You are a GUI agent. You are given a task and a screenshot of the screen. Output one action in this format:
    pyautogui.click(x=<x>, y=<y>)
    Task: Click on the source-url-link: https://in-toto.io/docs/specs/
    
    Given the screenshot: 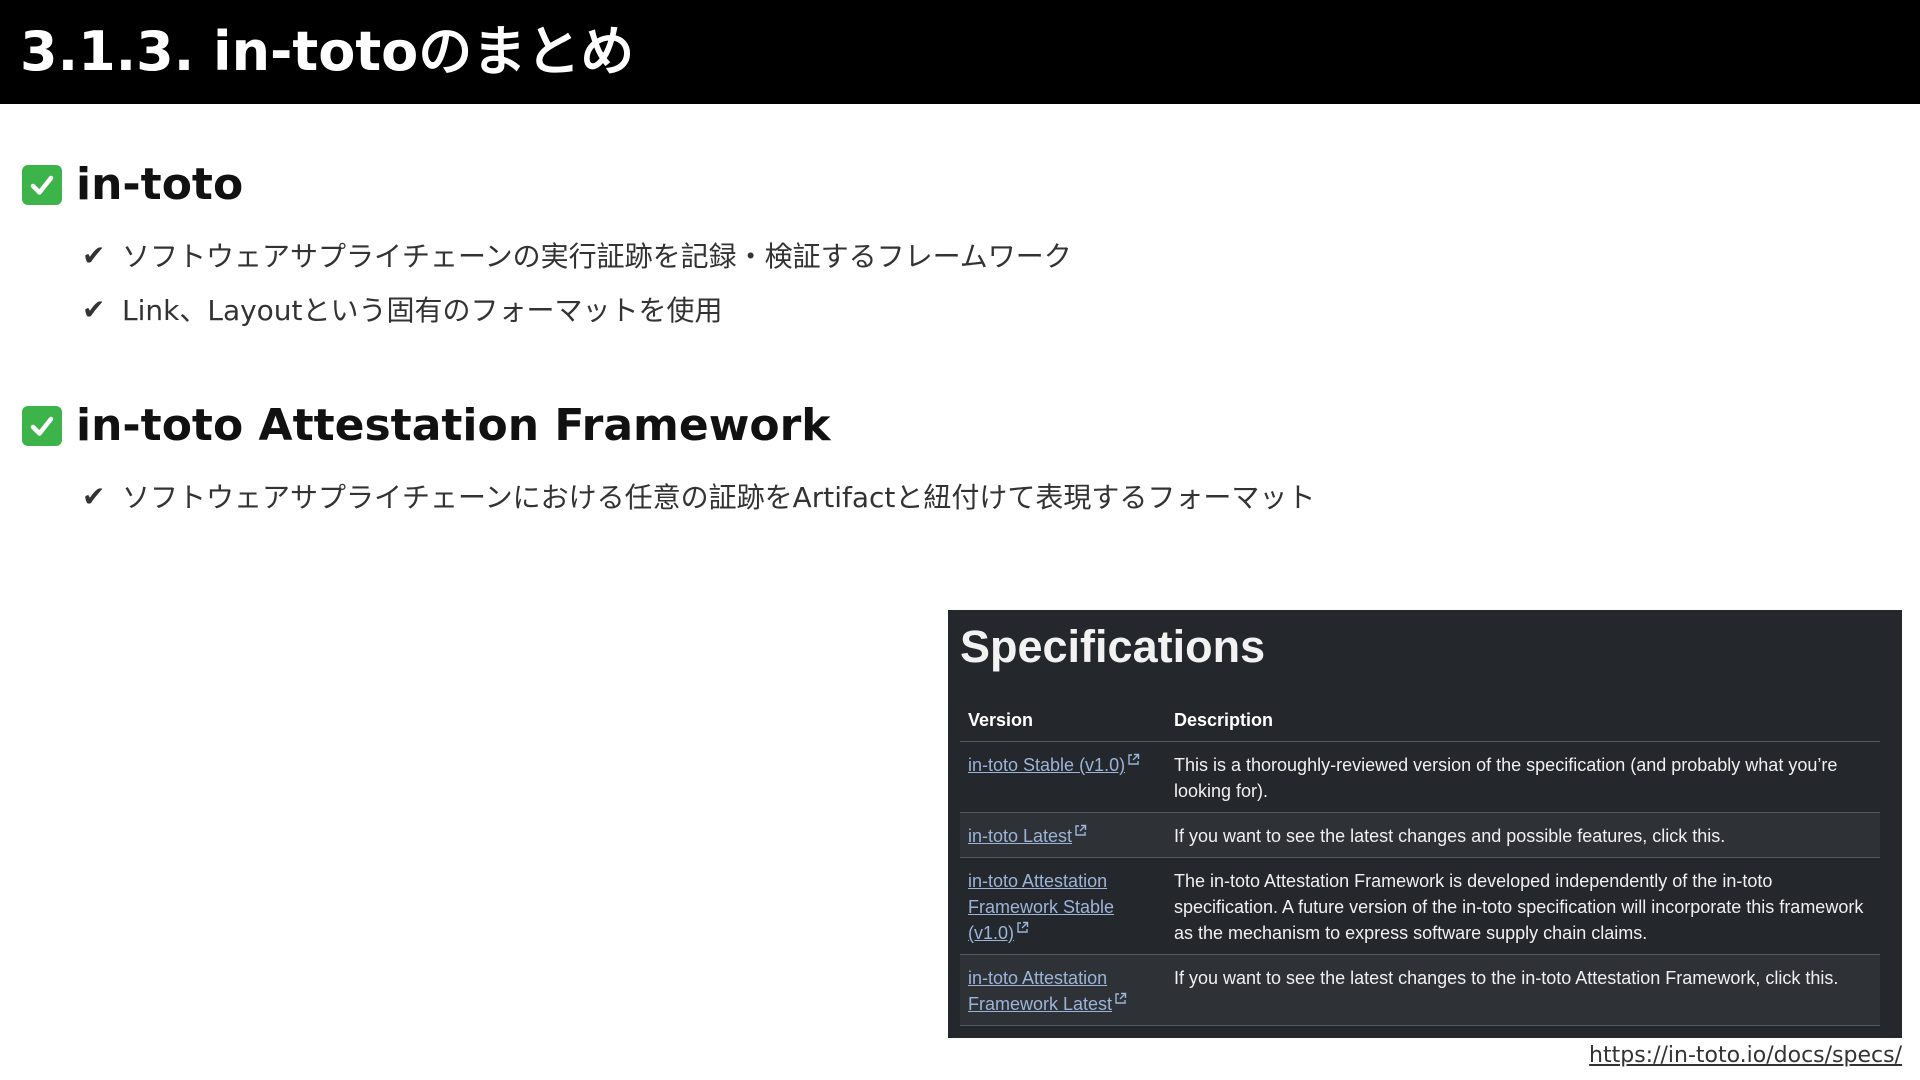 What is the action you would take?
    pyautogui.click(x=1745, y=1055)
    